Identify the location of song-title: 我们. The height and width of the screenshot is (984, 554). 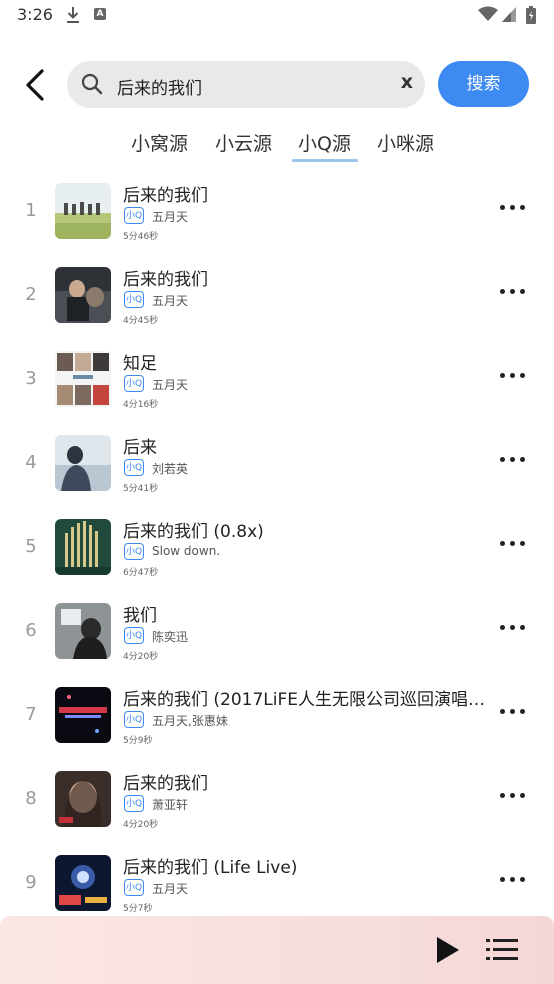
(140, 616).